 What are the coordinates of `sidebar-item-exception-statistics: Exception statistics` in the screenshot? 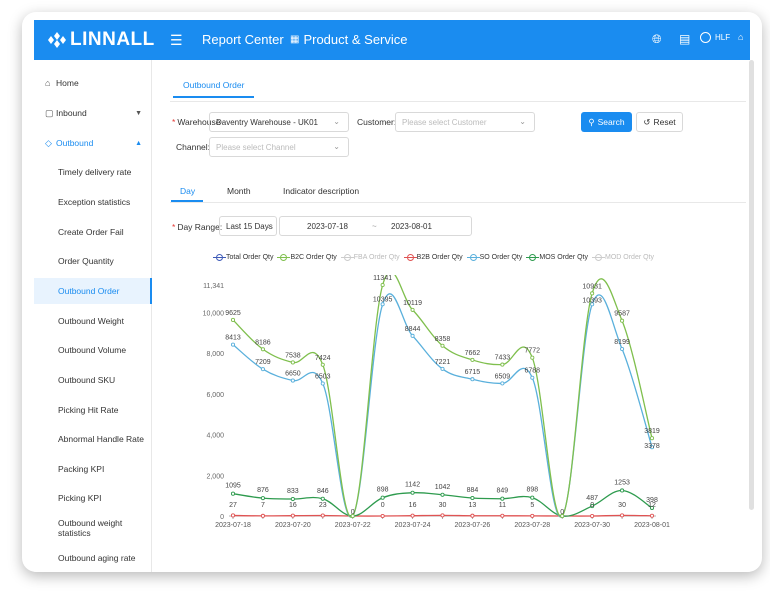 It's located at (93, 202).